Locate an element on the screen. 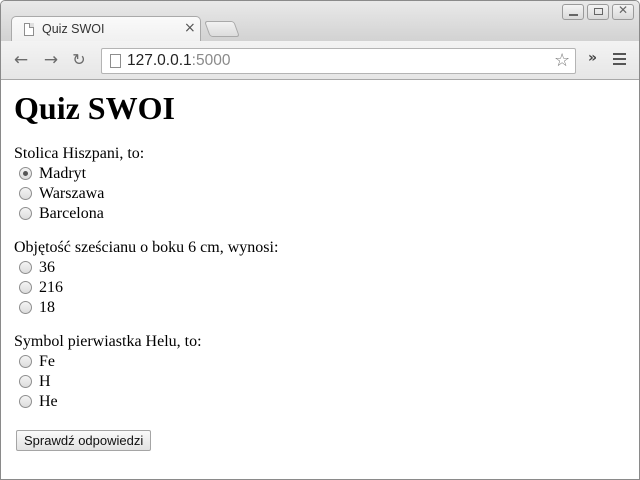  option-label: 18 is located at coordinates (47, 307).